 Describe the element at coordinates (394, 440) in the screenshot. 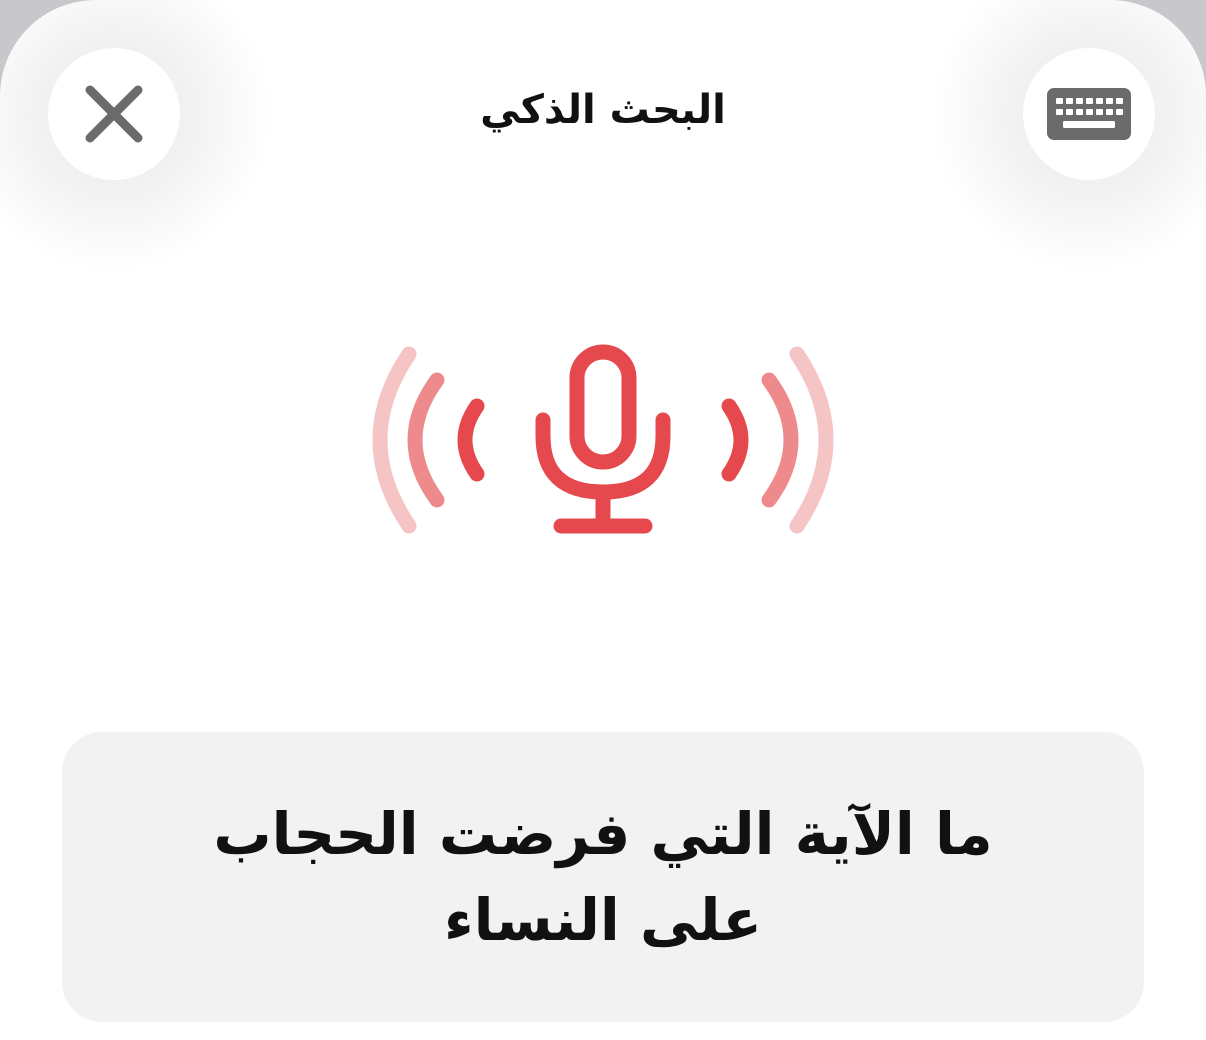

I see `sound-wave-left-outer` at that location.